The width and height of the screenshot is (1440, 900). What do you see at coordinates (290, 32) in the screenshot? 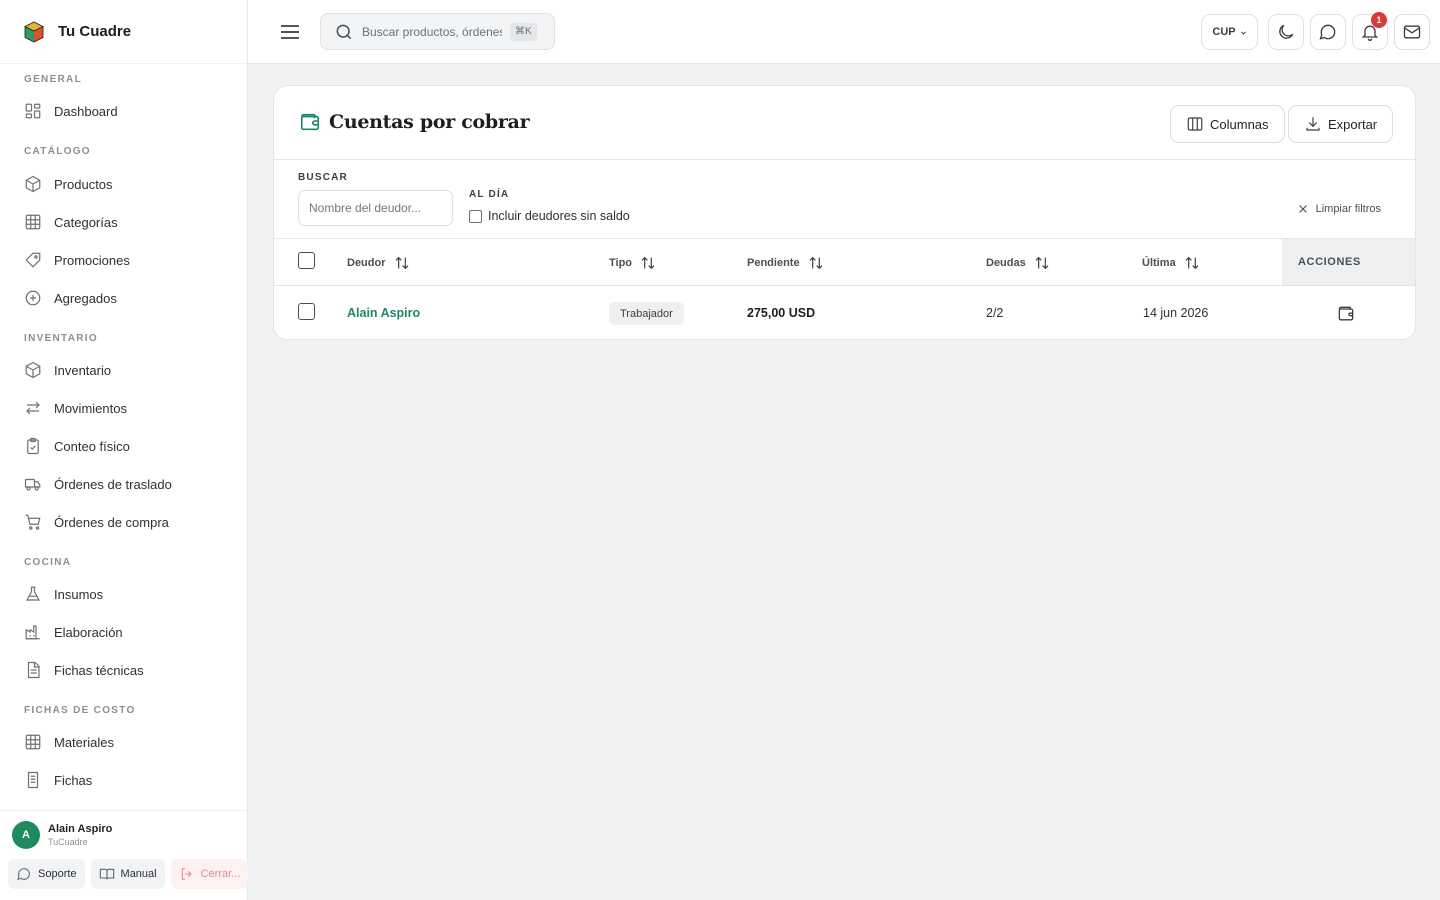
I see `menu-icon` at bounding box center [290, 32].